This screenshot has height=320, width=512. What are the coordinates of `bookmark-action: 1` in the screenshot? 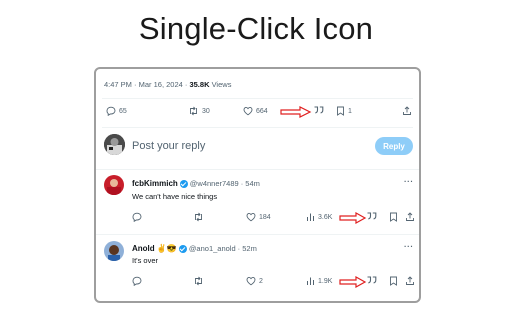 It's located at (344, 111).